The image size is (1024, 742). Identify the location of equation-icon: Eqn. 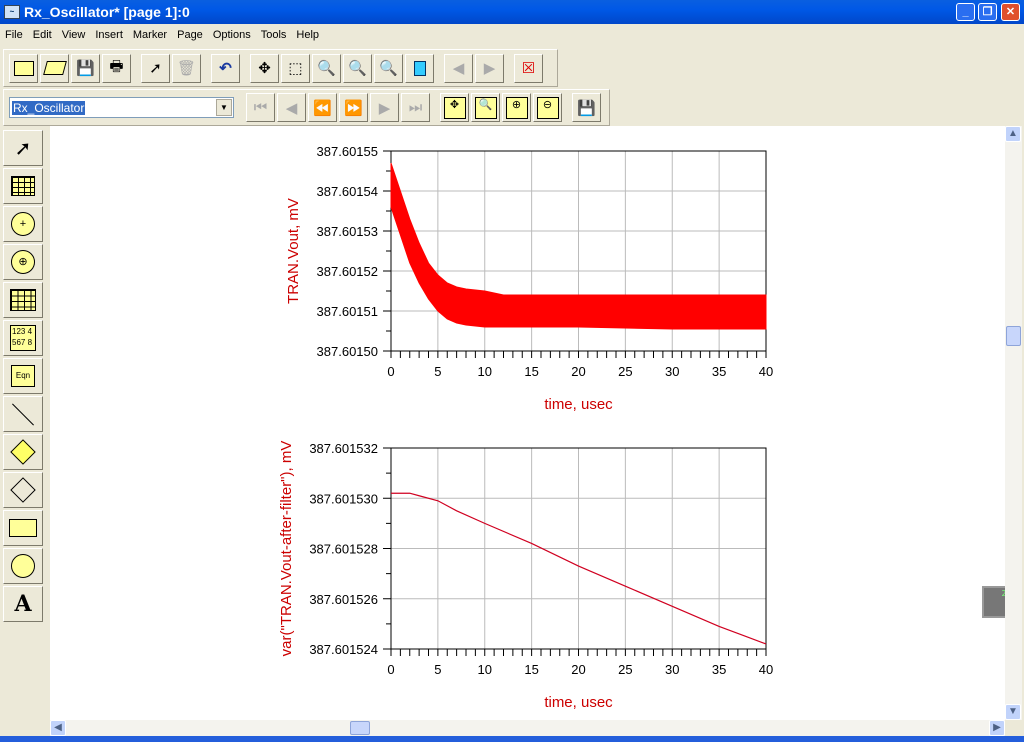
(23, 376).